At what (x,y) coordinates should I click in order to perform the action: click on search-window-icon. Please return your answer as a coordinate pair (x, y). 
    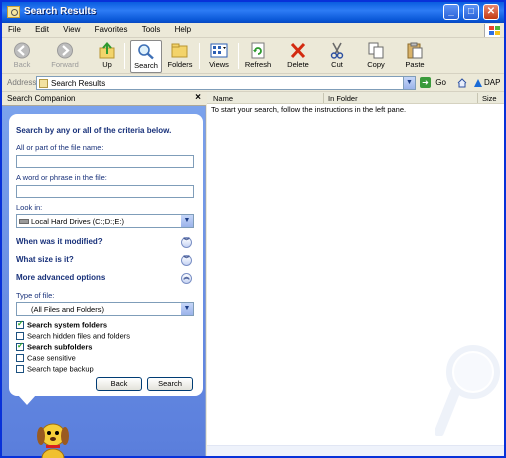
    Looking at the image, I should click on (13, 12).